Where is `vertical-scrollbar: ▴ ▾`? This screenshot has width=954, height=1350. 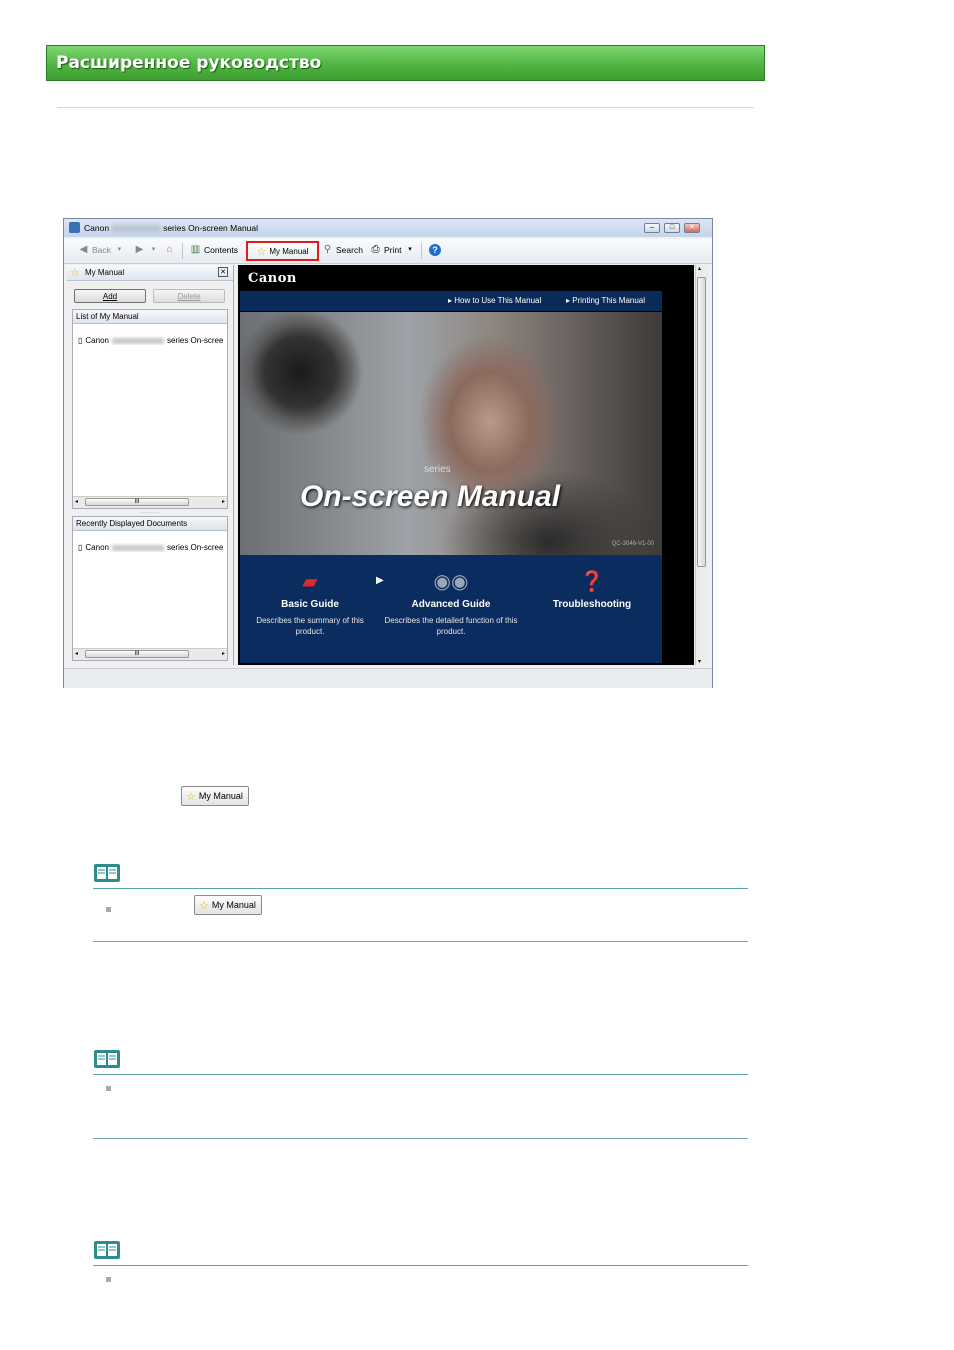
vertical-scrollbar: ▴ ▾ is located at coordinates (701, 465).